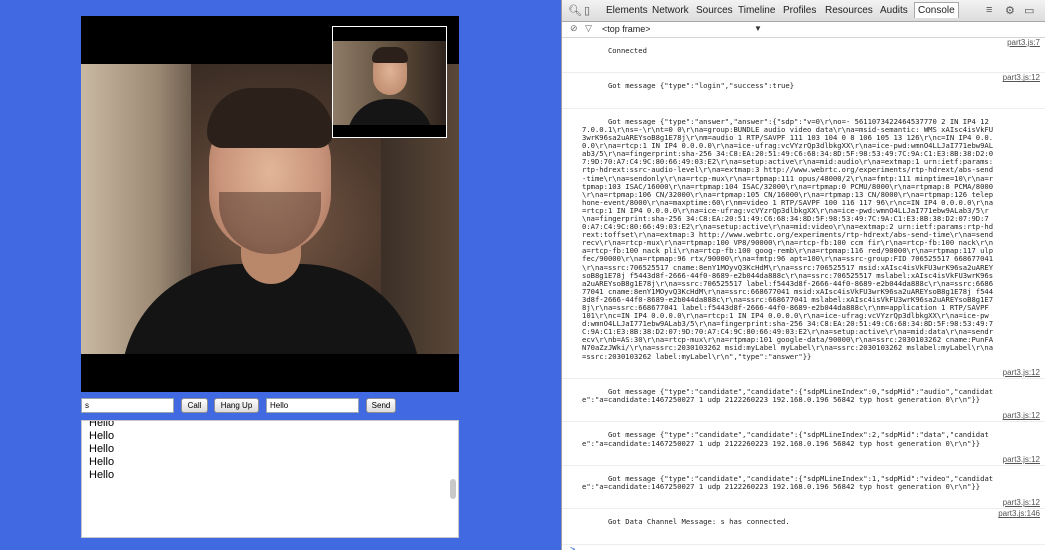 The image size is (1045, 550). What do you see at coordinates (390, 112) in the screenshot?
I see `local-person-shirt` at bounding box center [390, 112].